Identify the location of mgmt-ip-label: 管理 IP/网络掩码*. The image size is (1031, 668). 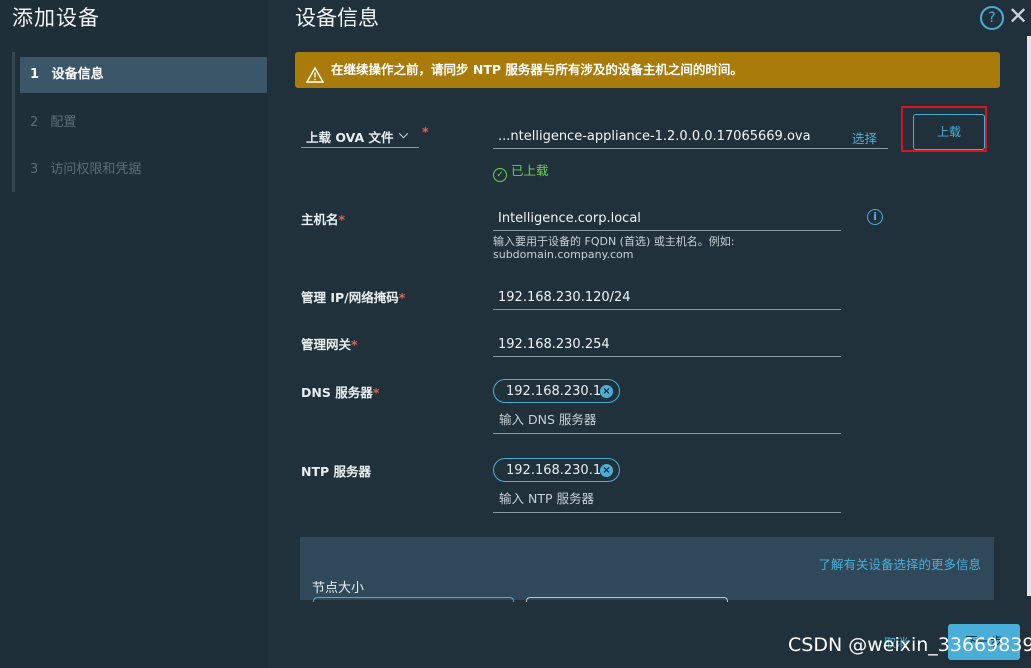
(353, 296).